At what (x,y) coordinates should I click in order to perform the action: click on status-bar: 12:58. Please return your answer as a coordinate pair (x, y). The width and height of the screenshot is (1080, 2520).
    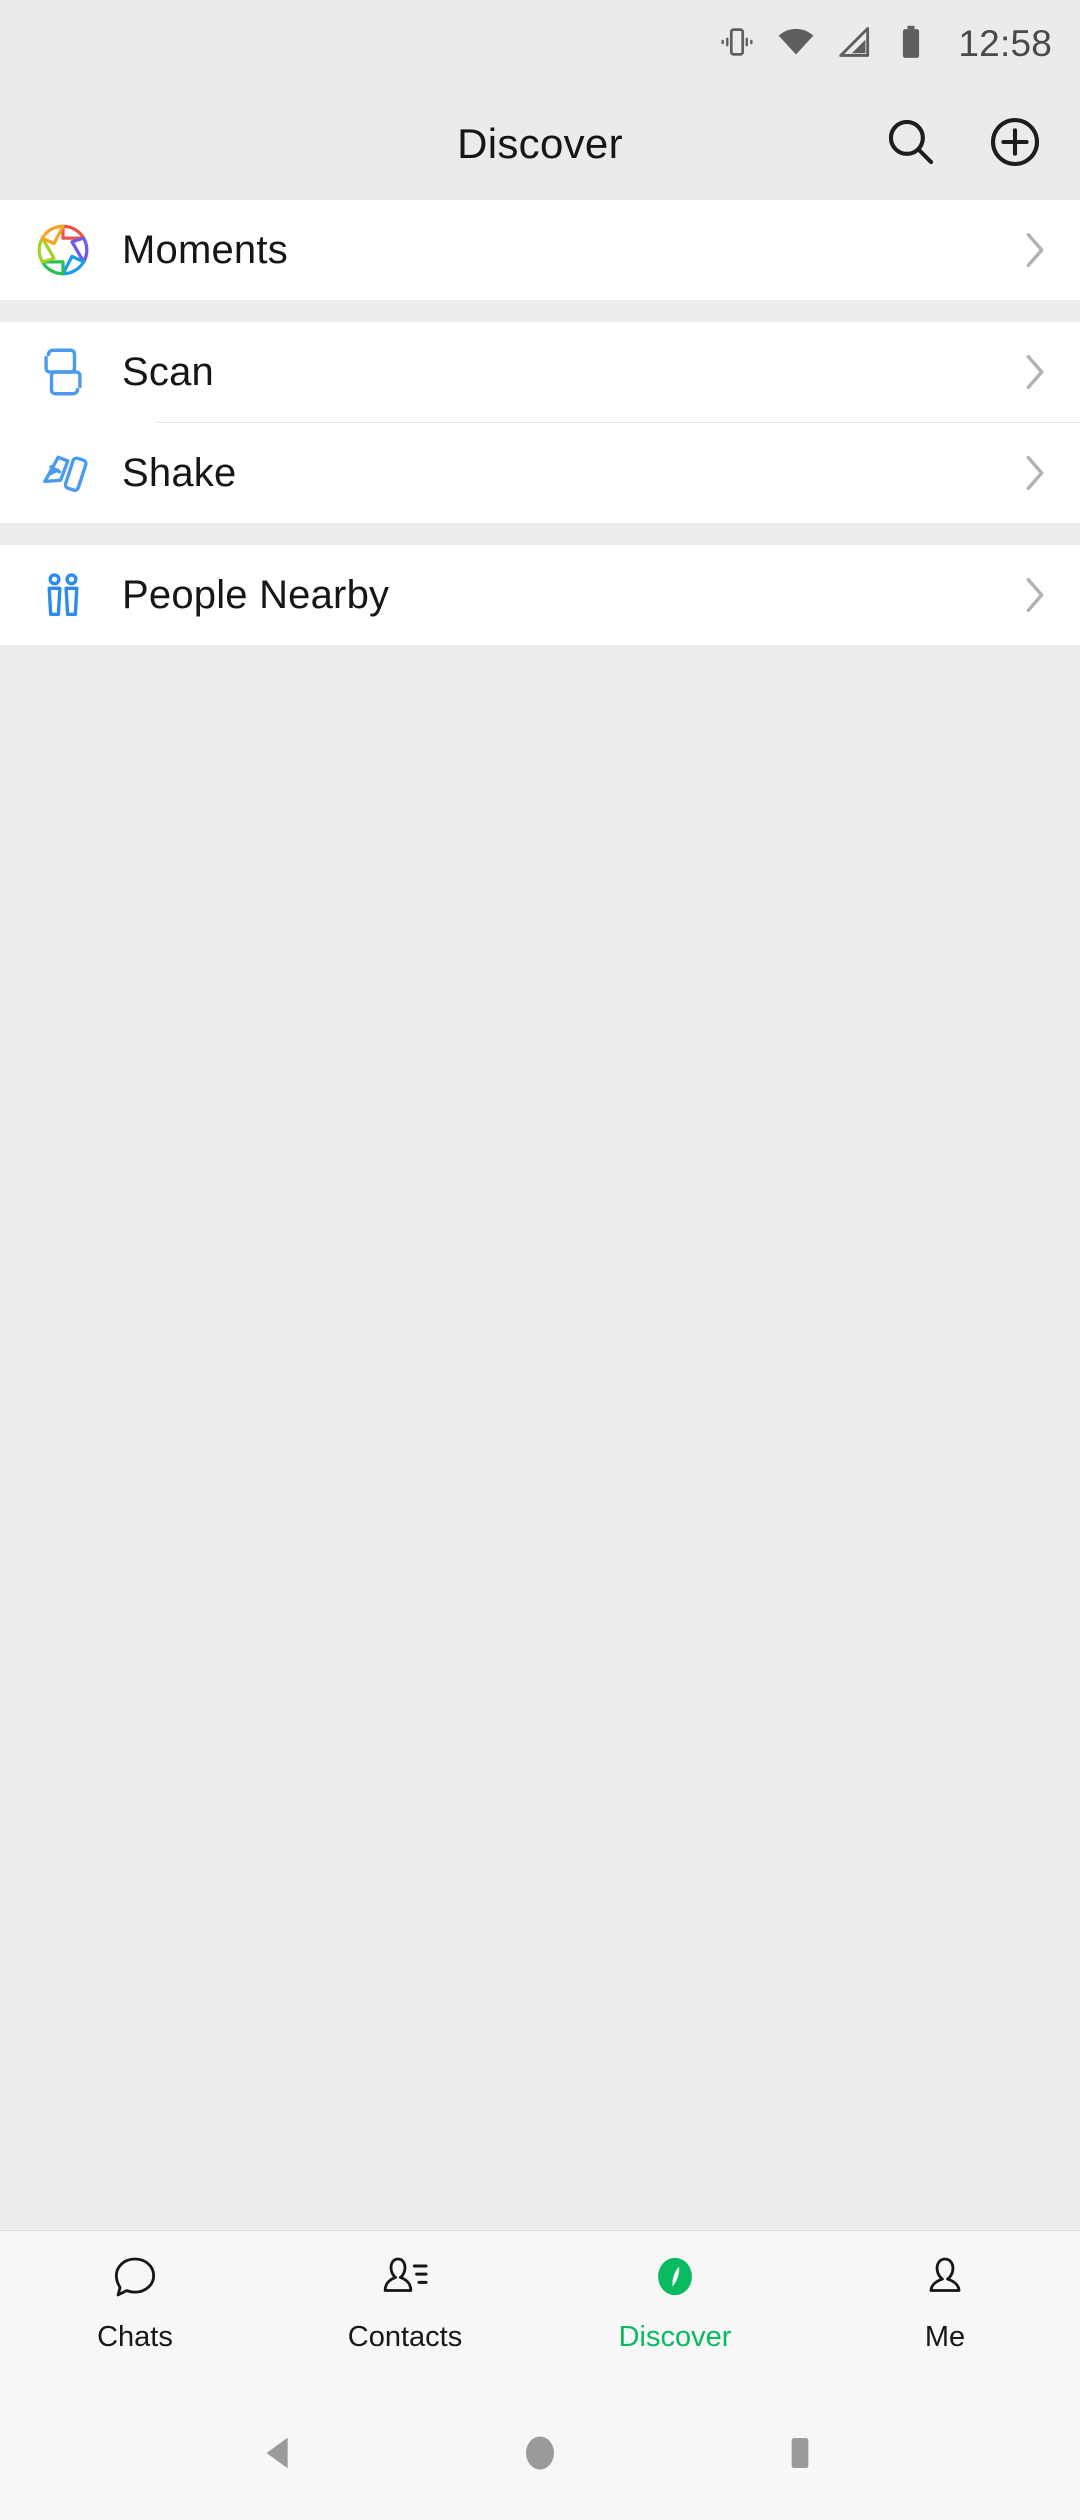
    Looking at the image, I should click on (540, 44).